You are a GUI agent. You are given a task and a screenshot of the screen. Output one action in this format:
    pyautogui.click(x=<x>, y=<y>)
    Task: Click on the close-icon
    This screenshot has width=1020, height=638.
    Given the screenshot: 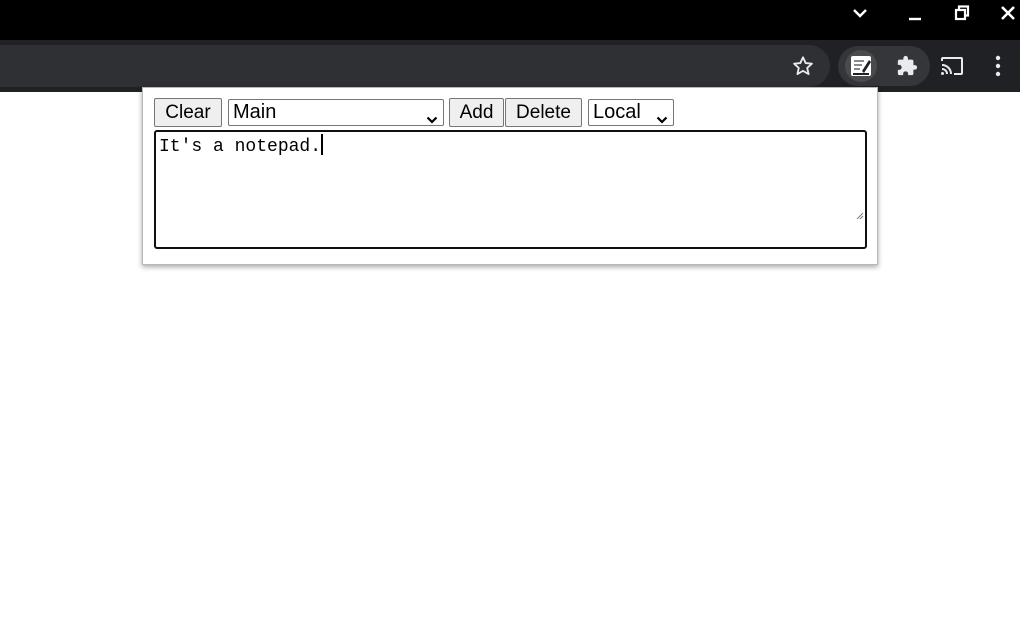 What is the action you would take?
    pyautogui.click(x=1008, y=15)
    